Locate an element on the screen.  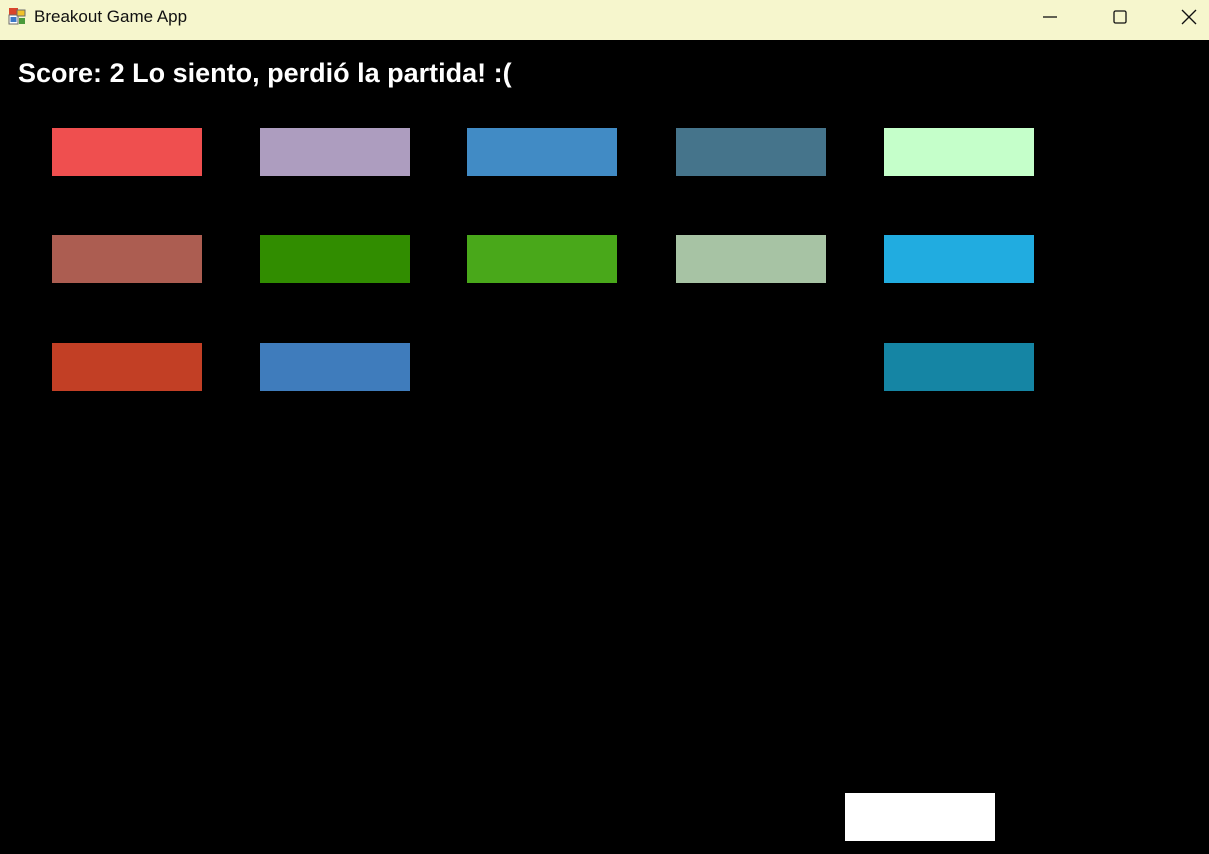
title-bar: Breakout Game App is located at coordinates (604, 20).